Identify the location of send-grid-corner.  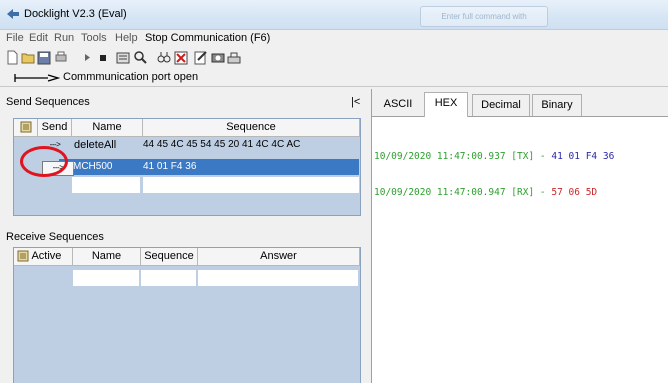
(26, 128).